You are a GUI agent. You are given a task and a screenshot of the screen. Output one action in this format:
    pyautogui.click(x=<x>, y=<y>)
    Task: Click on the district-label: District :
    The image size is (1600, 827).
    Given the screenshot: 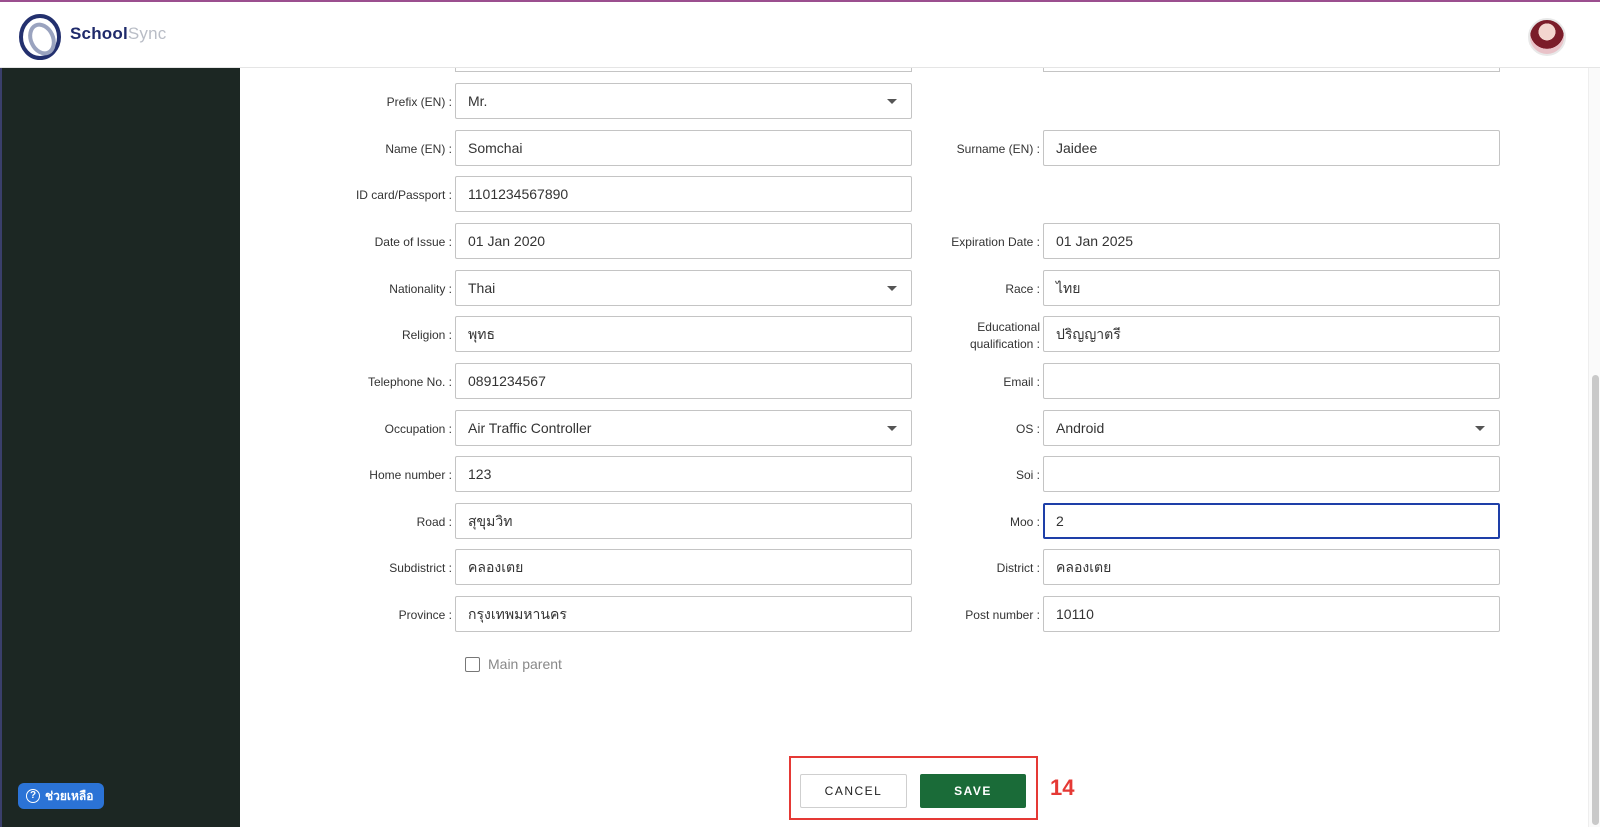 What is the action you would take?
    pyautogui.click(x=1018, y=568)
    